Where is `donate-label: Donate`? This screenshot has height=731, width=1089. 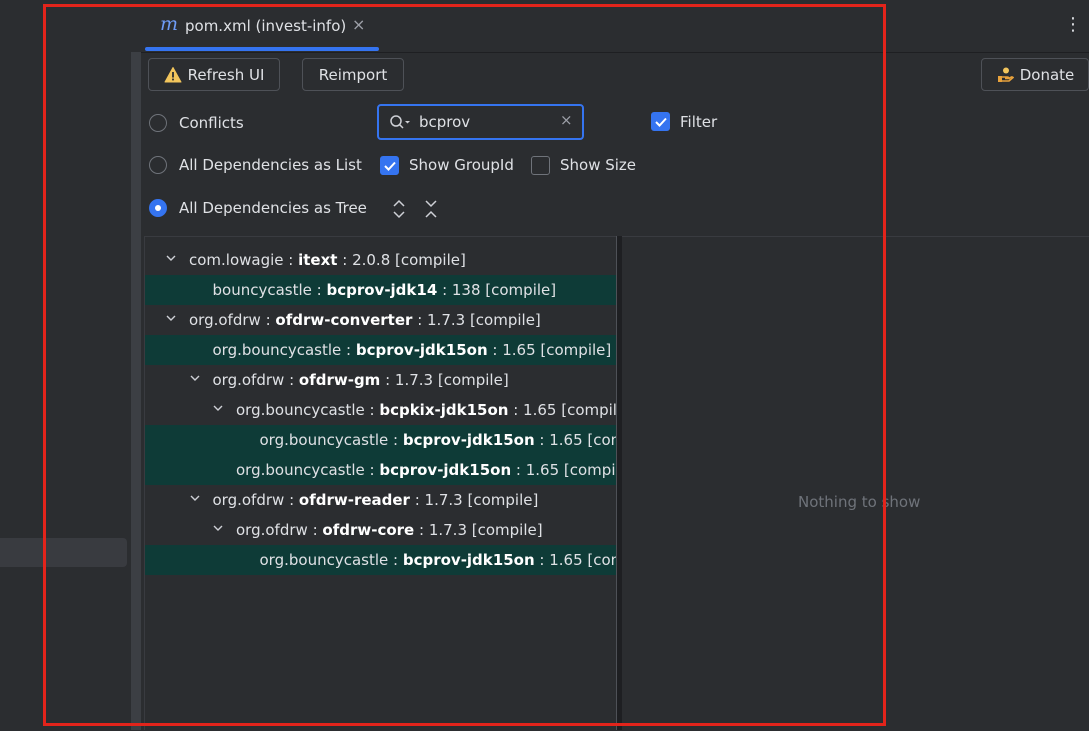 donate-label: Donate is located at coordinates (1047, 74).